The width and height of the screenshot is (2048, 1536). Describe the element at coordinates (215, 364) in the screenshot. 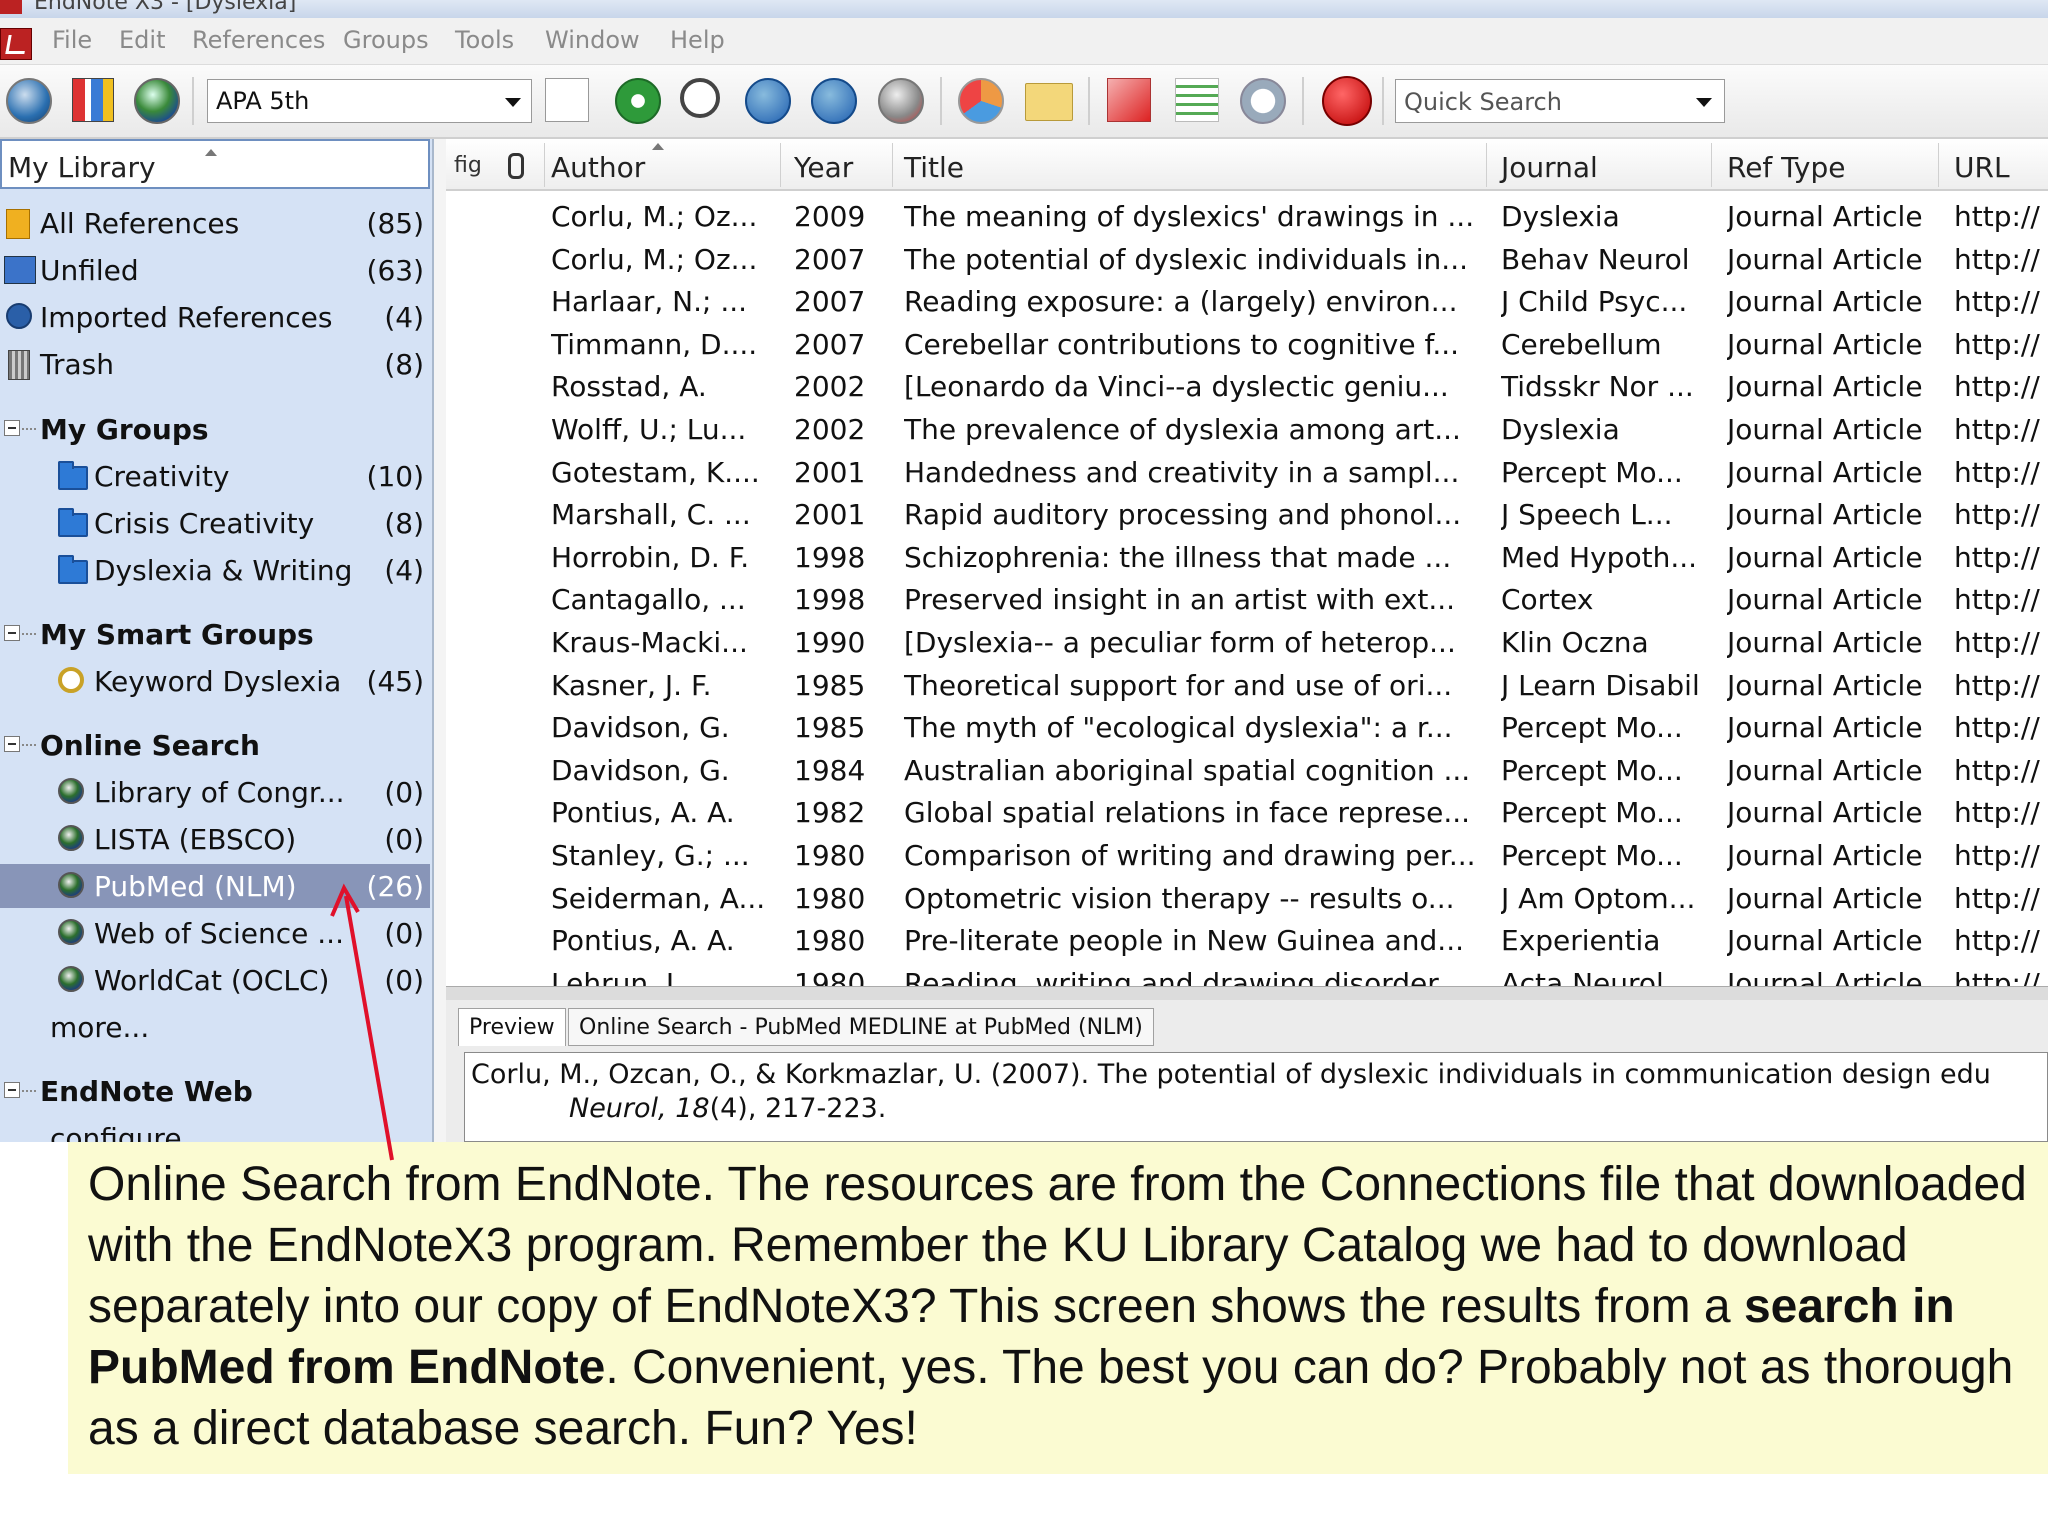

I see `sidebar-item-trash: Trash (8)` at that location.